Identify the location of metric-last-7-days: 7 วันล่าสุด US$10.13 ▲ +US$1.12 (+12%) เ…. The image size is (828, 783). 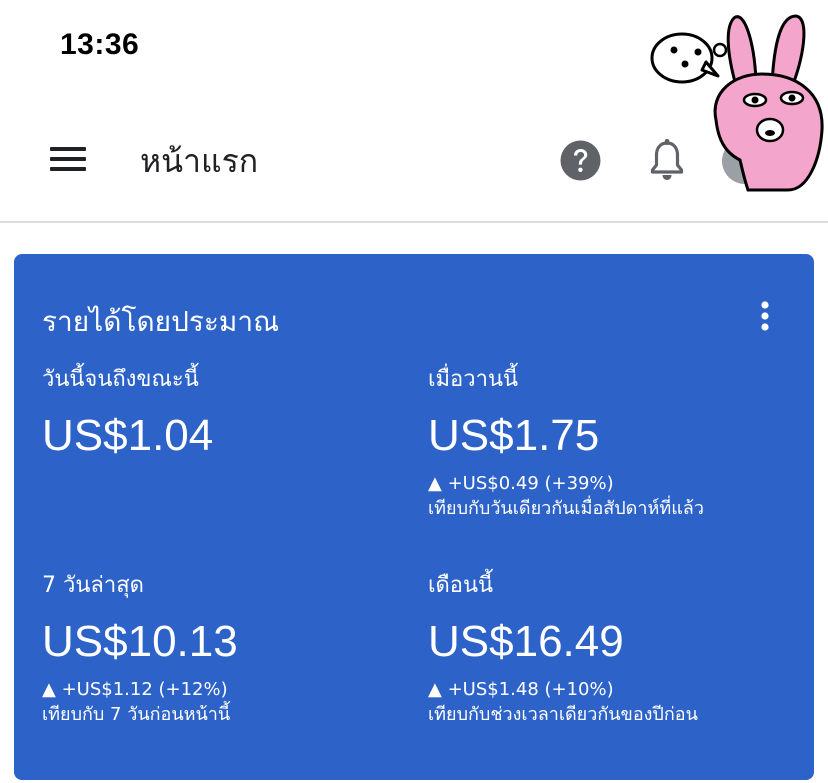
(227, 650).